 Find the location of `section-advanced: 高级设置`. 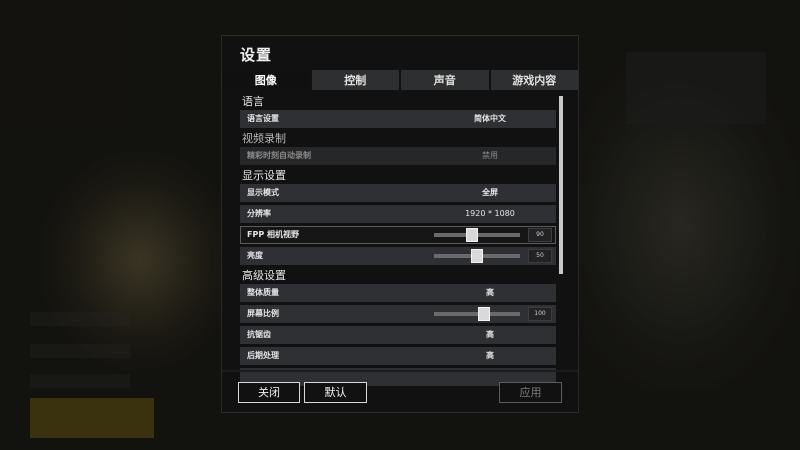

section-advanced: 高级设置 is located at coordinates (264, 275).